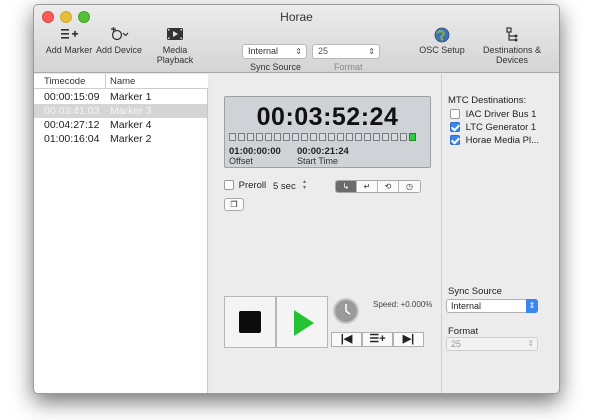  What do you see at coordinates (241, 161) in the screenshot?
I see `offset-label: Offset` at bounding box center [241, 161].